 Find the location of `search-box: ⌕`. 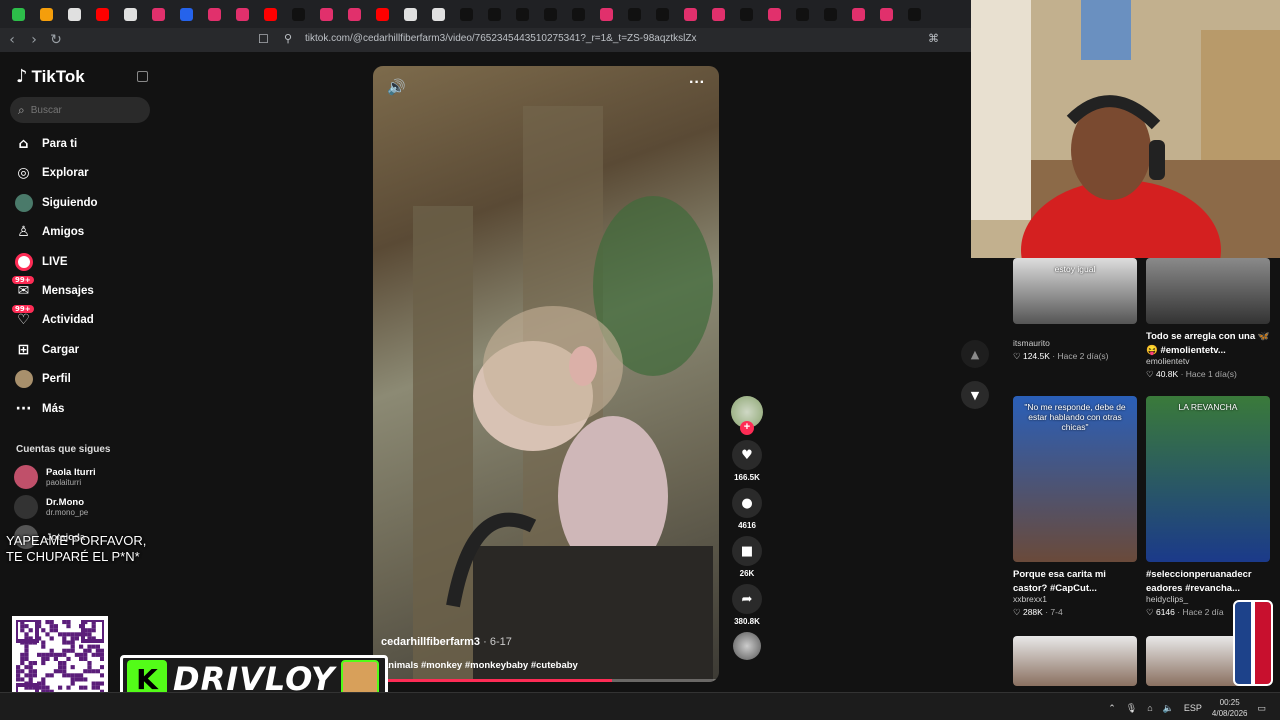

search-box: ⌕ is located at coordinates (80, 110).